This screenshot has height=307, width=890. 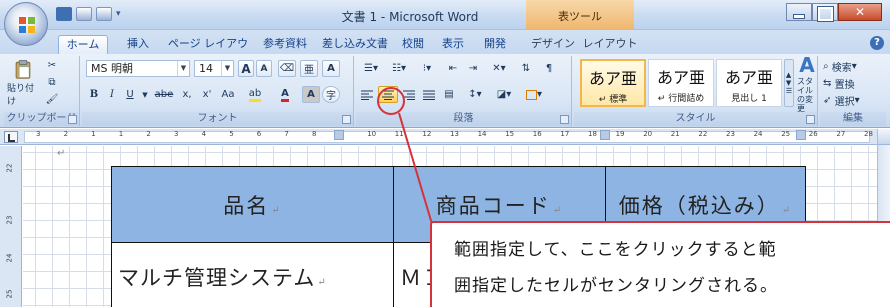 I want to click on change-case-button: Aa, so click(x=228, y=94).